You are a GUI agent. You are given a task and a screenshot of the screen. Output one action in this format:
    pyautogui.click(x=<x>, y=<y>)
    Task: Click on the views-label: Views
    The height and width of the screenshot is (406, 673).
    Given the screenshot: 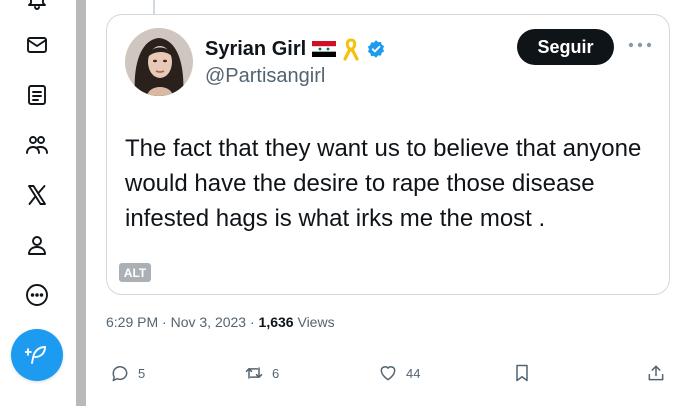 What is the action you would take?
    pyautogui.click(x=314, y=322)
    